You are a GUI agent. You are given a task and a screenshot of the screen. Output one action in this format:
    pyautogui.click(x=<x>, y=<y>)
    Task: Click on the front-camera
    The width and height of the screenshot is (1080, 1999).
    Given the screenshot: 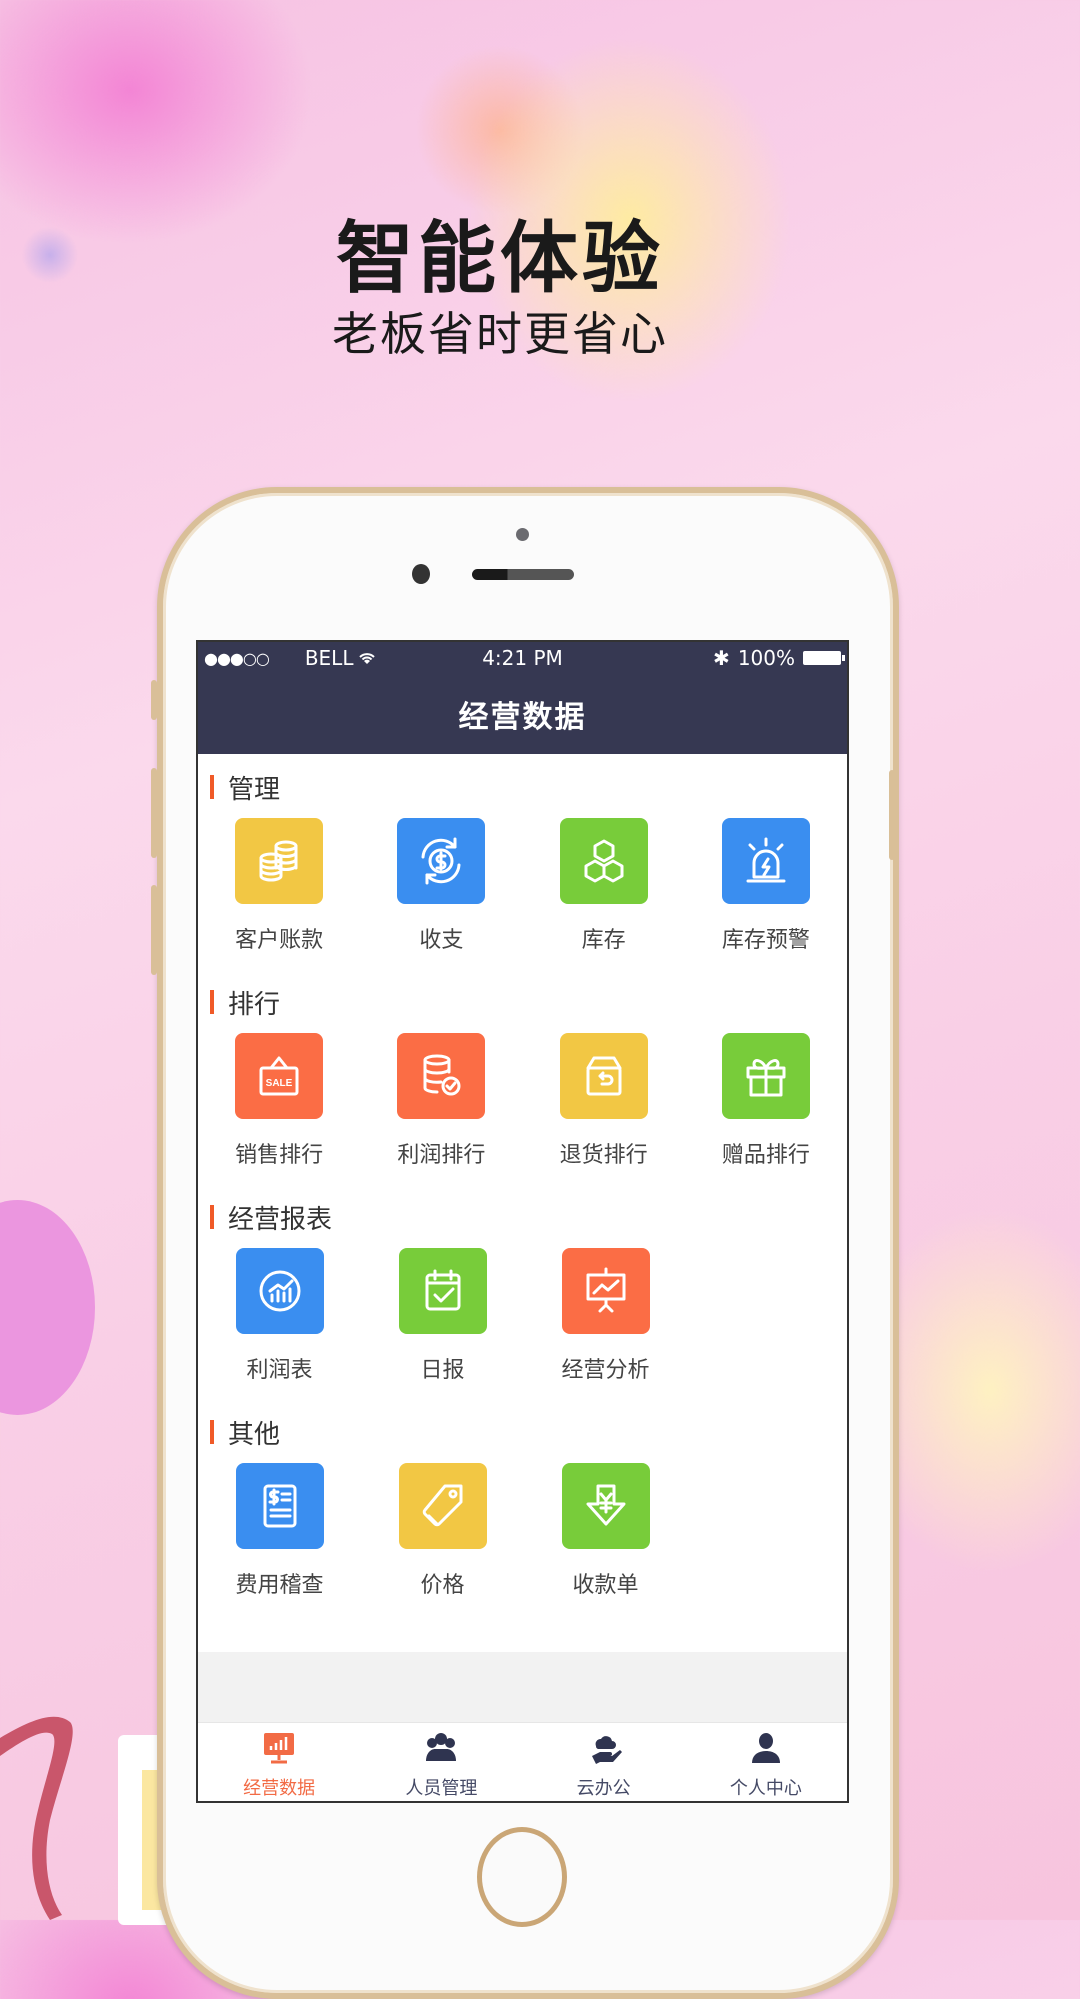 What is the action you would take?
    pyautogui.click(x=421, y=574)
    